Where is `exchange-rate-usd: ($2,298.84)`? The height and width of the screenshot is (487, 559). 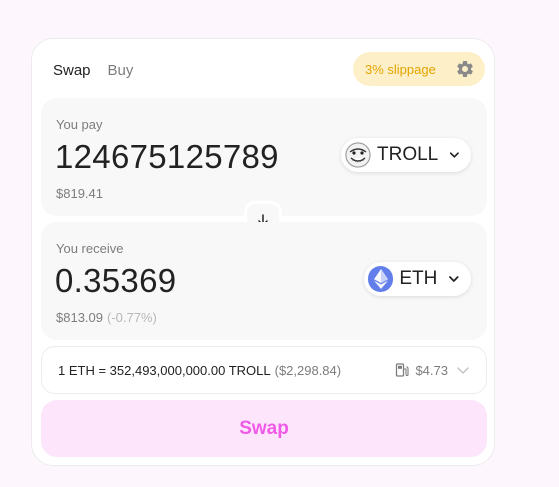
exchange-rate-usd: ($2,298.84) is located at coordinates (308, 370).